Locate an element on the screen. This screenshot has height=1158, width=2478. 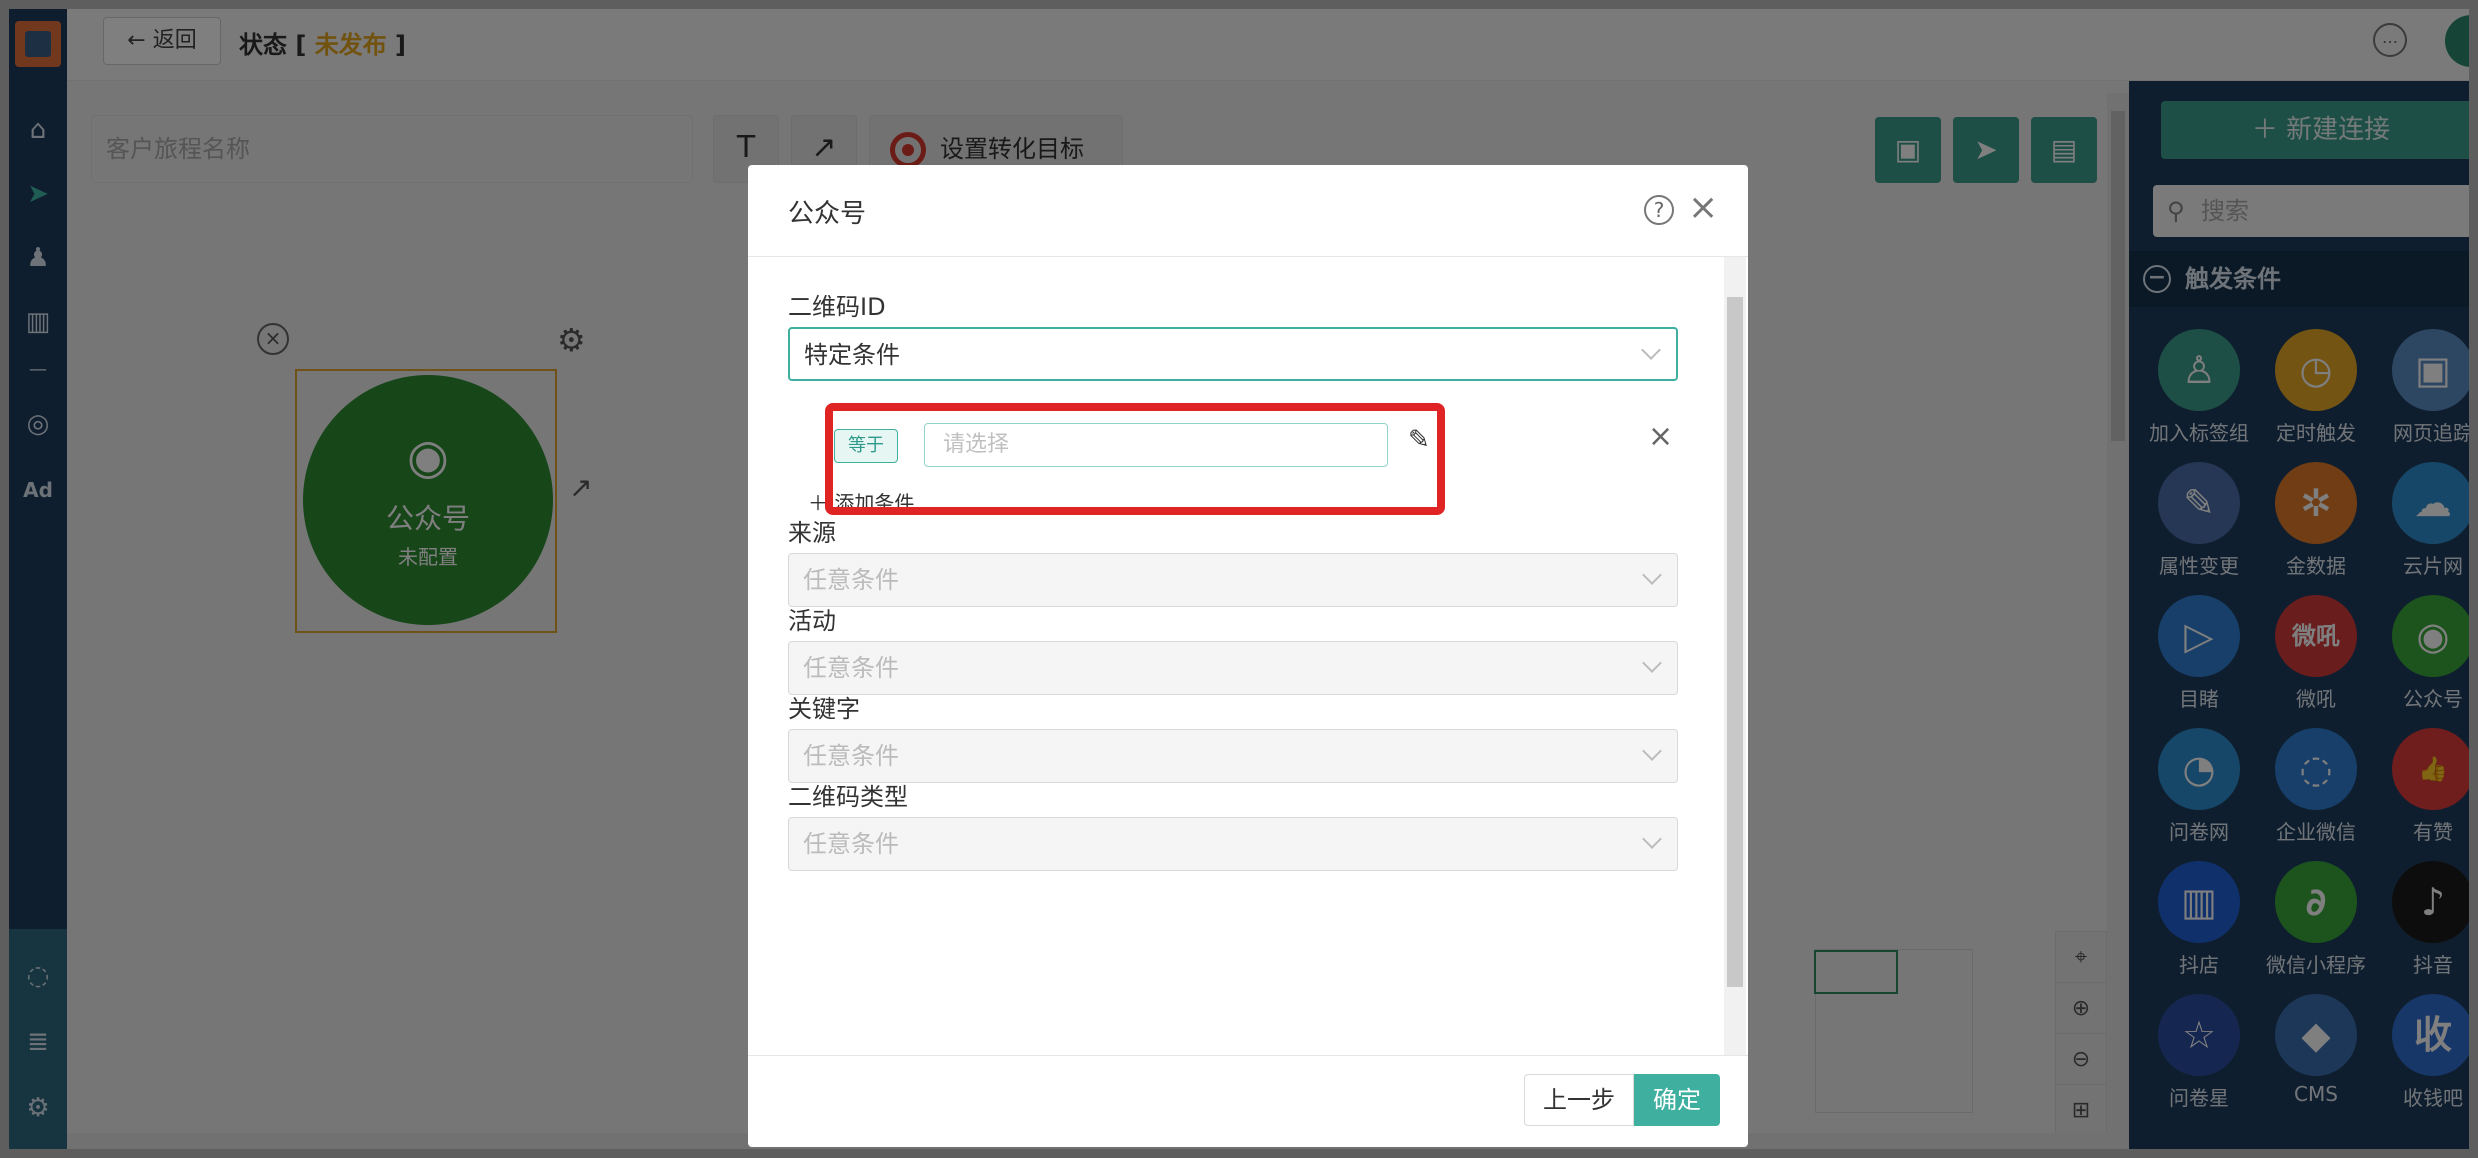
dialog-scrollbar is located at coordinates (1735, 656).